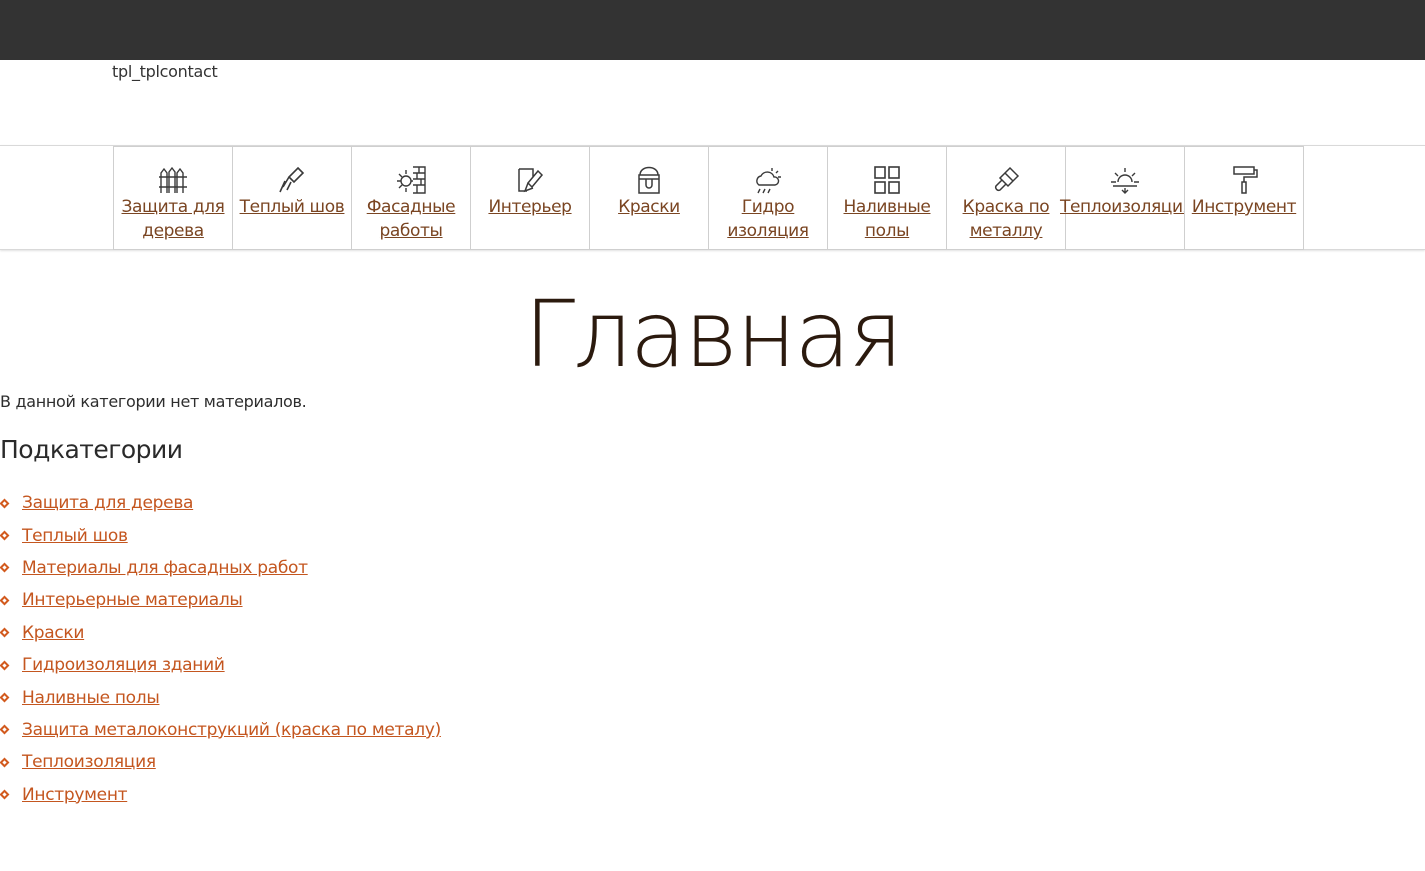  I want to click on page-title: Главная, so click(713, 334).